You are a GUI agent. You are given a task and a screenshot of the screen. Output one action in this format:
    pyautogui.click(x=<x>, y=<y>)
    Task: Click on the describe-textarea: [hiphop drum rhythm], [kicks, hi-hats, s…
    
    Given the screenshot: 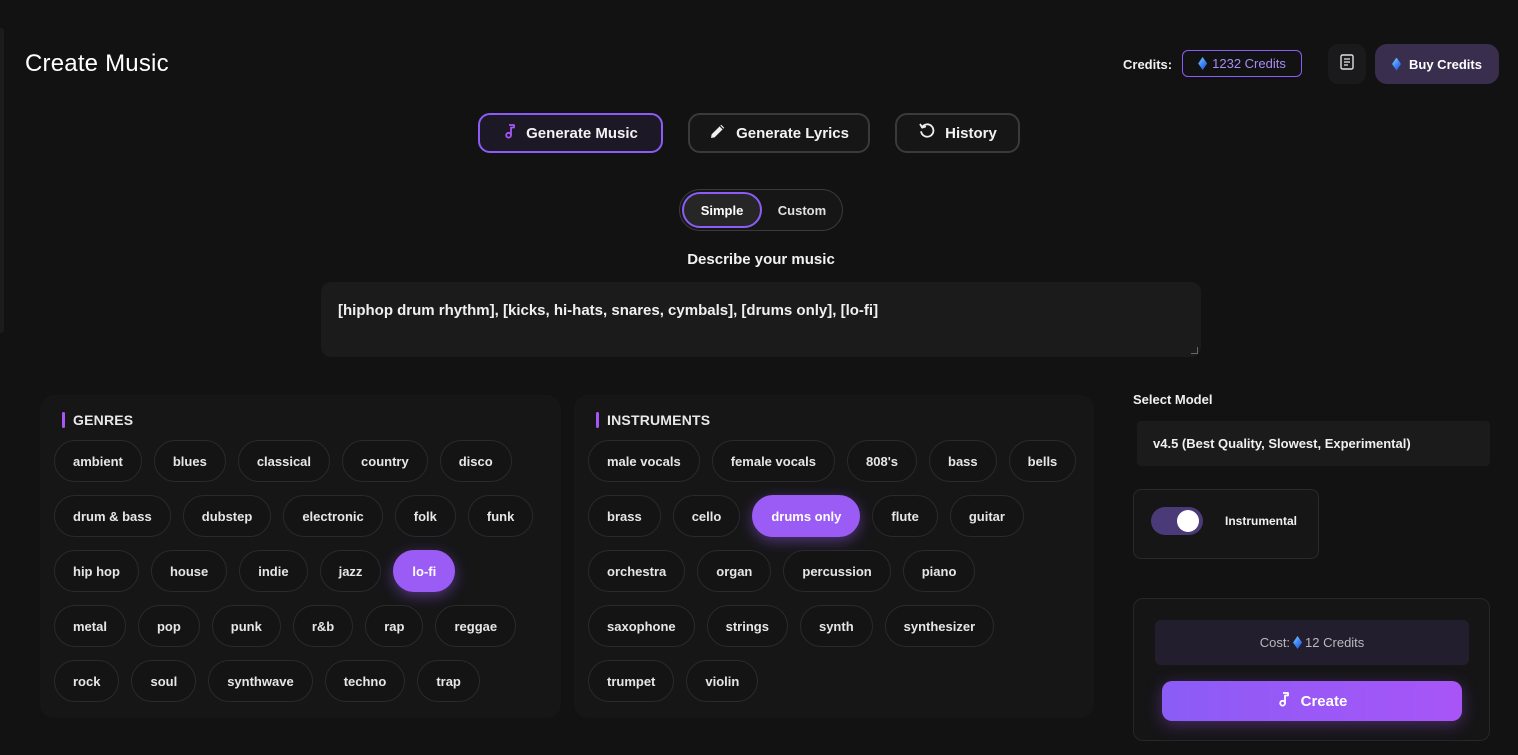 What is the action you would take?
    pyautogui.click(x=761, y=319)
    